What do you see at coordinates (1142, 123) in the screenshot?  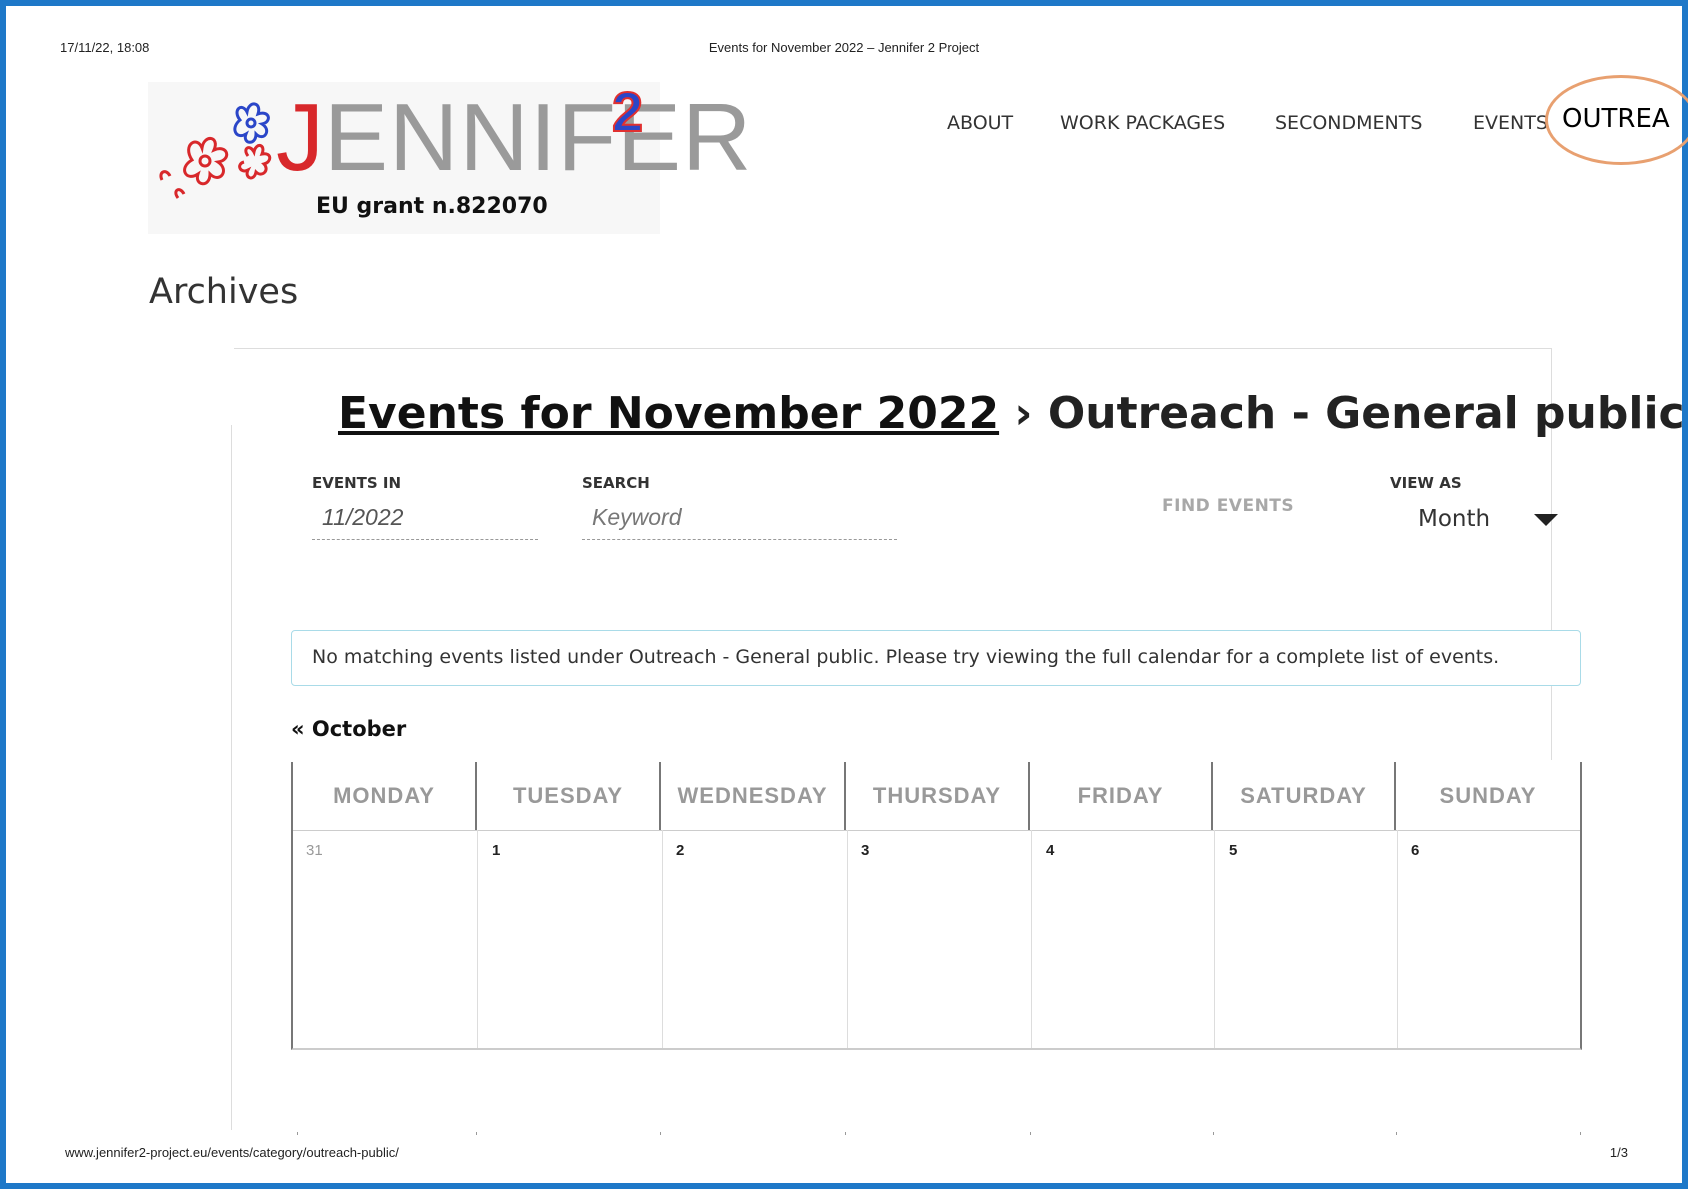 I see `nav-item-work-packages: WORK PACKAGES` at bounding box center [1142, 123].